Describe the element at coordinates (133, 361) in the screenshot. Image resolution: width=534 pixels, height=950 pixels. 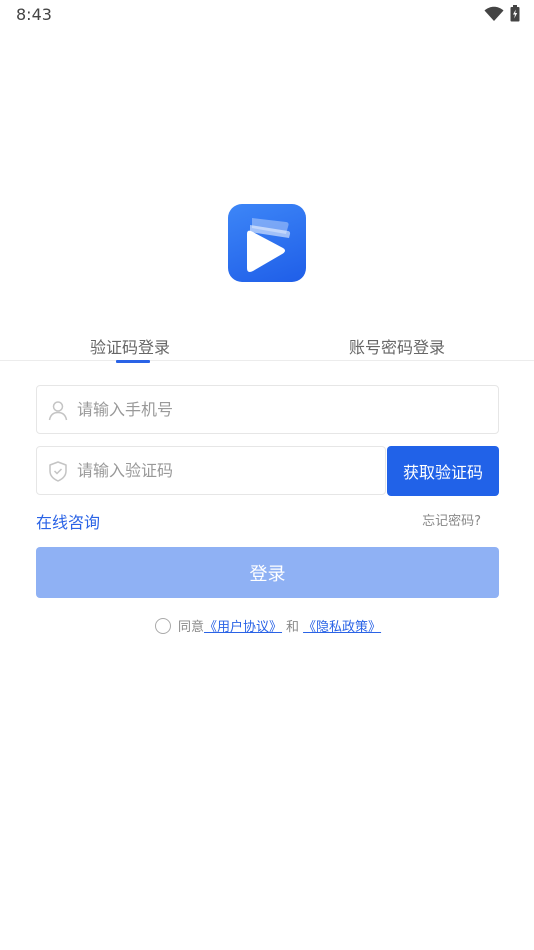
I see `tab-active-indicator` at that location.